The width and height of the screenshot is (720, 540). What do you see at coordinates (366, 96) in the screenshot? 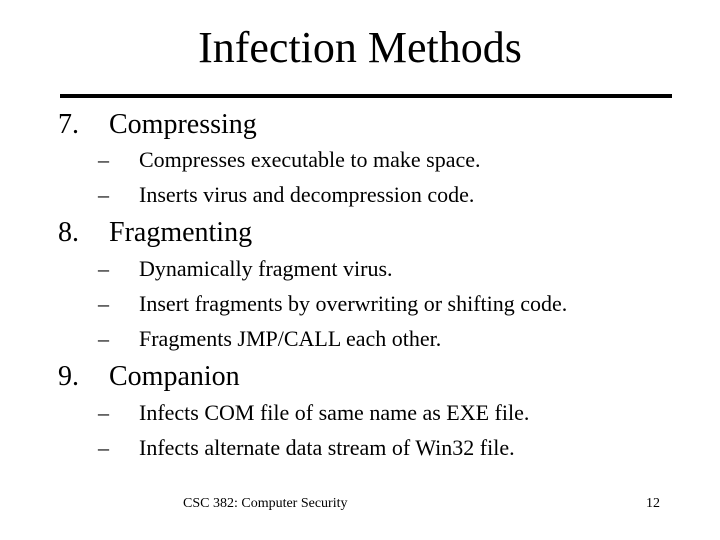
I see `title-divider` at bounding box center [366, 96].